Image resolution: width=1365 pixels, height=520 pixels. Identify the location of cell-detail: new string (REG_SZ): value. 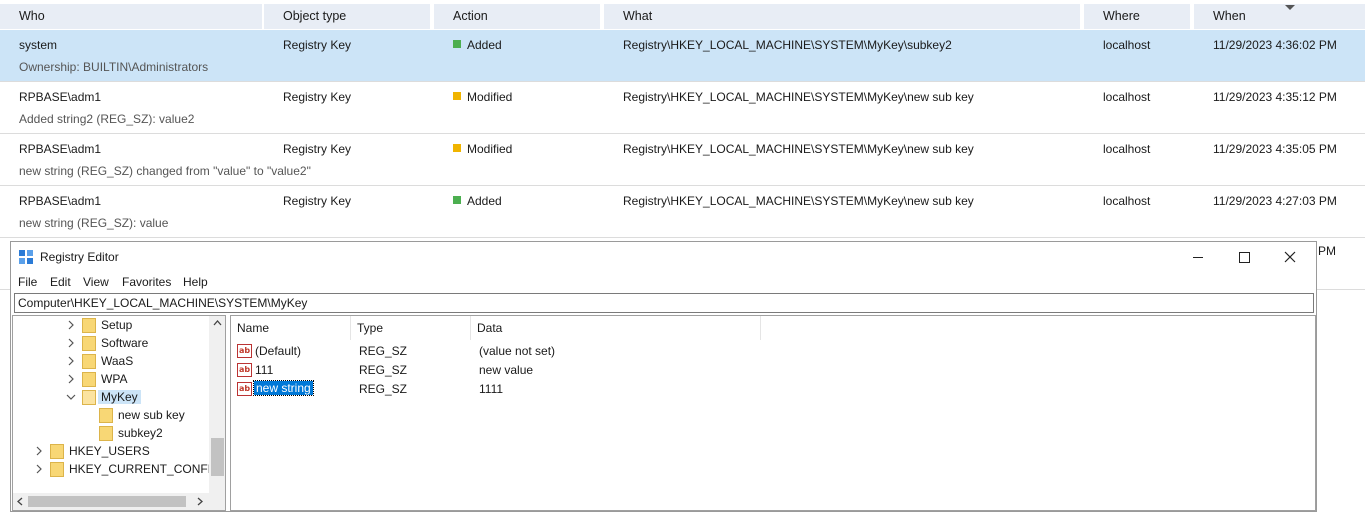
(94, 223).